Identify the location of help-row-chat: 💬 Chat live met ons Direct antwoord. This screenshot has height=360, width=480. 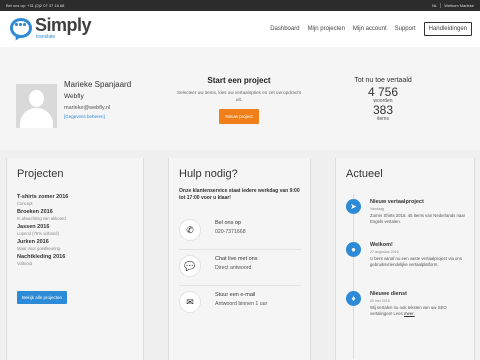
(241, 267).